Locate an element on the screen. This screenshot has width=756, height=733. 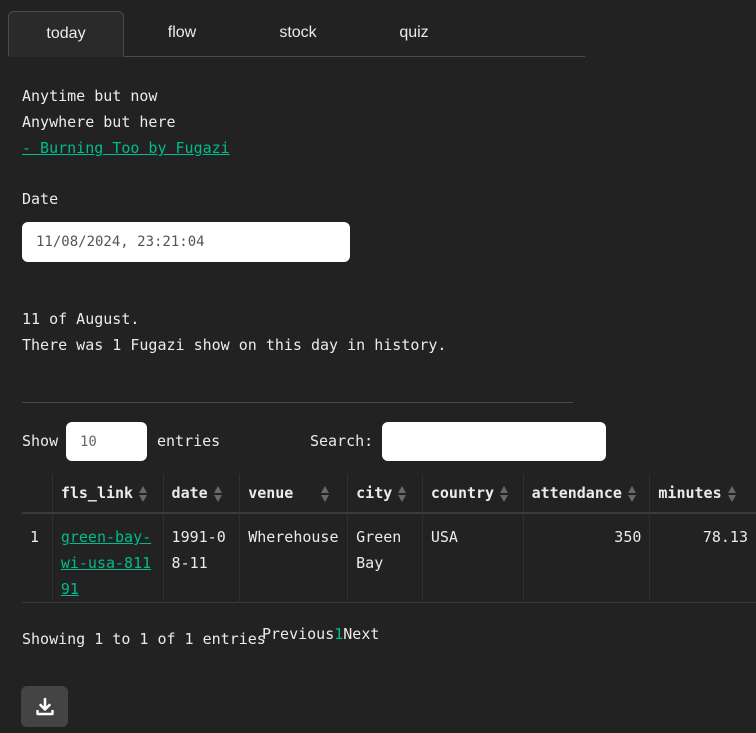
header-label: city is located at coordinates (374, 493).